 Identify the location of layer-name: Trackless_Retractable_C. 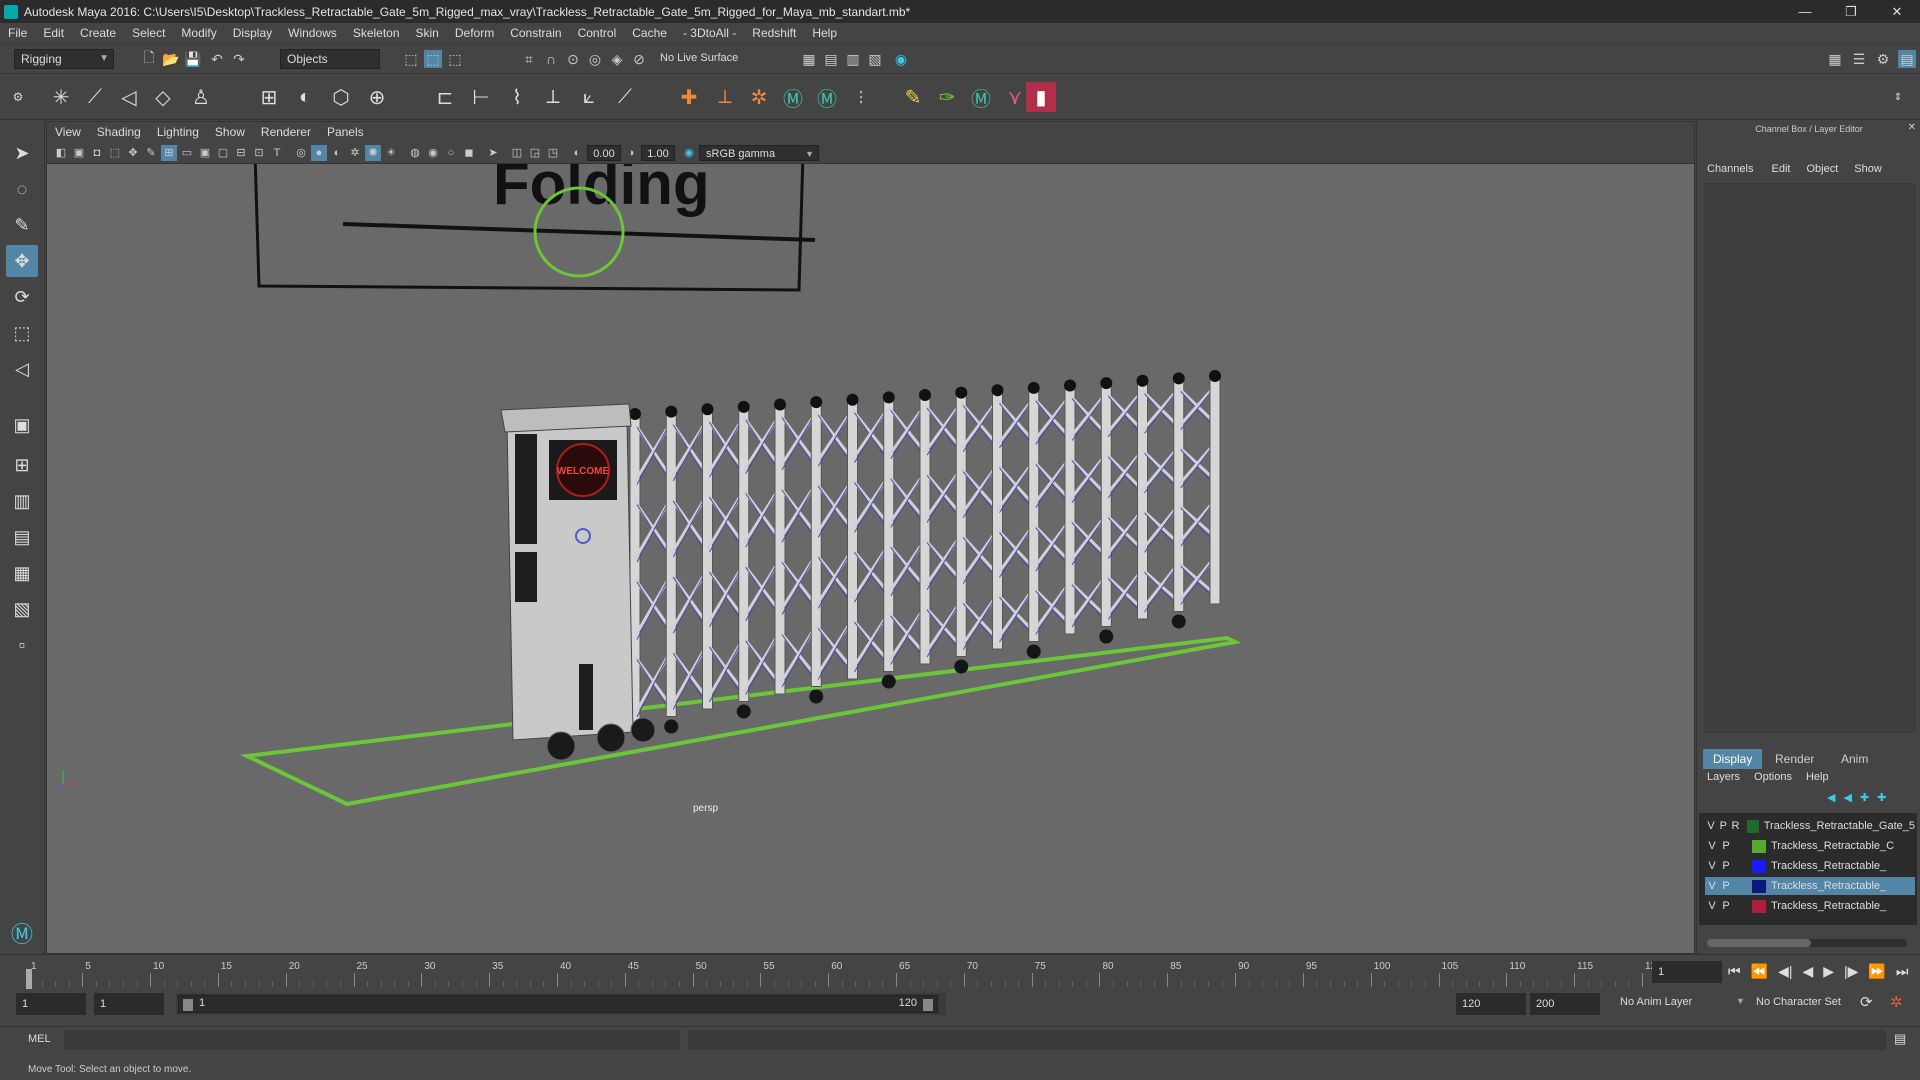
(1832, 846).